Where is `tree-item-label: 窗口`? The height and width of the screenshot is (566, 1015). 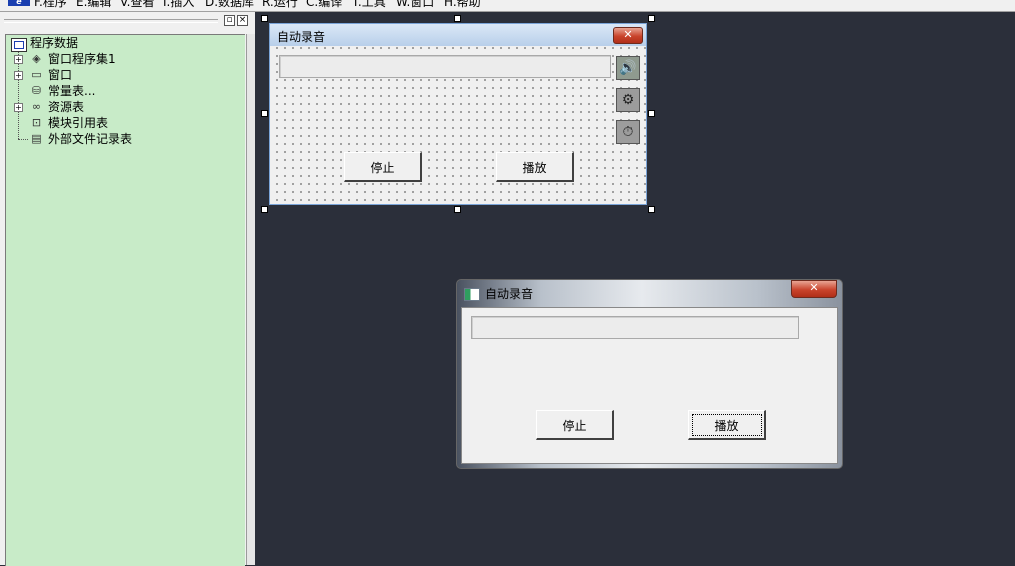
tree-item-label: 窗口 is located at coordinates (60, 75).